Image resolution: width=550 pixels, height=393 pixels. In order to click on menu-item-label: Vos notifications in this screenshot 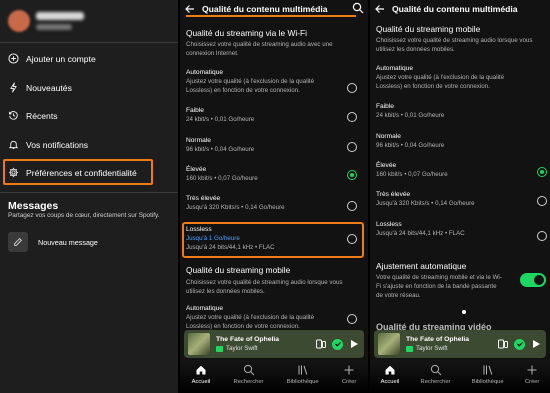, I will do `click(57, 144)`.